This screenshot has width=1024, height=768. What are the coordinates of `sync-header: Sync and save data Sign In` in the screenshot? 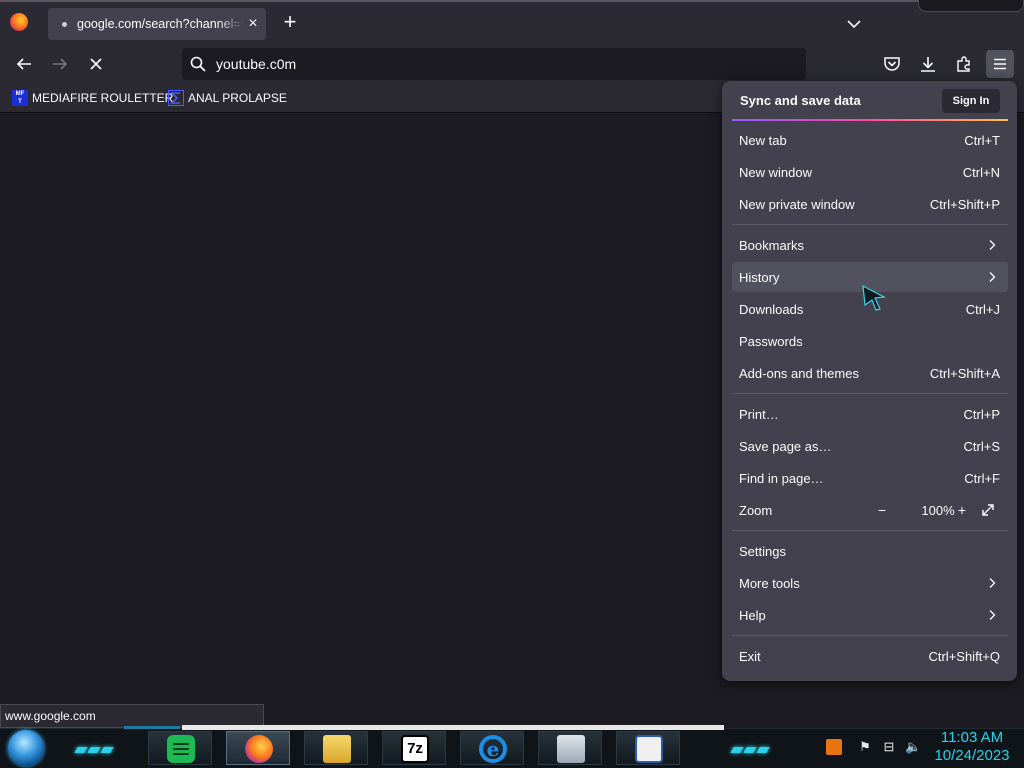 It's located at (869, 101).